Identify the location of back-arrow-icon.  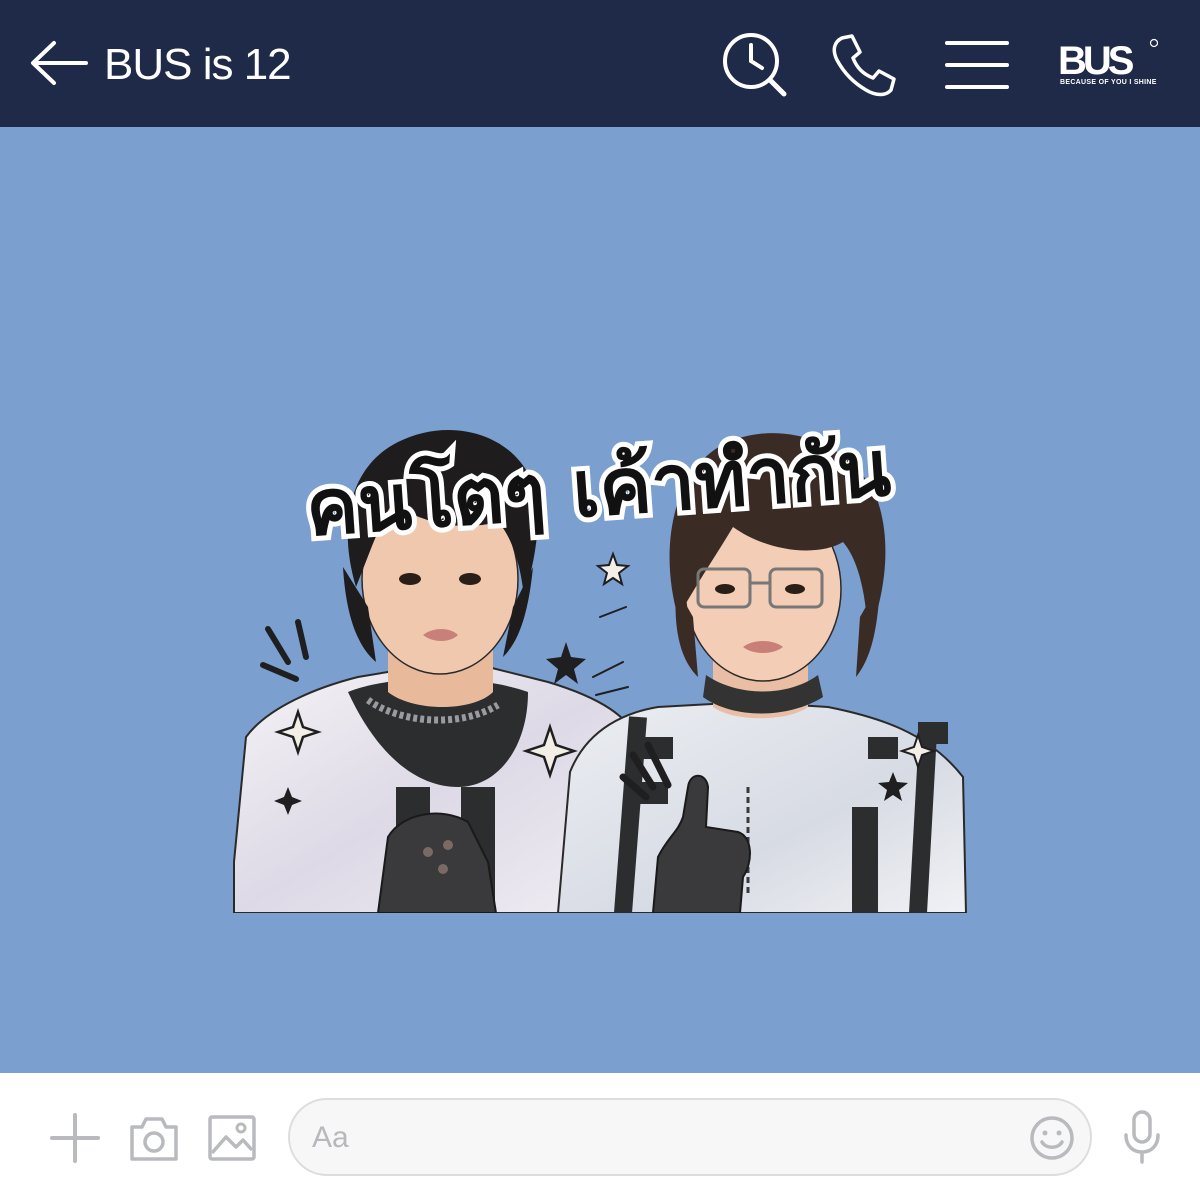
(59, 63).